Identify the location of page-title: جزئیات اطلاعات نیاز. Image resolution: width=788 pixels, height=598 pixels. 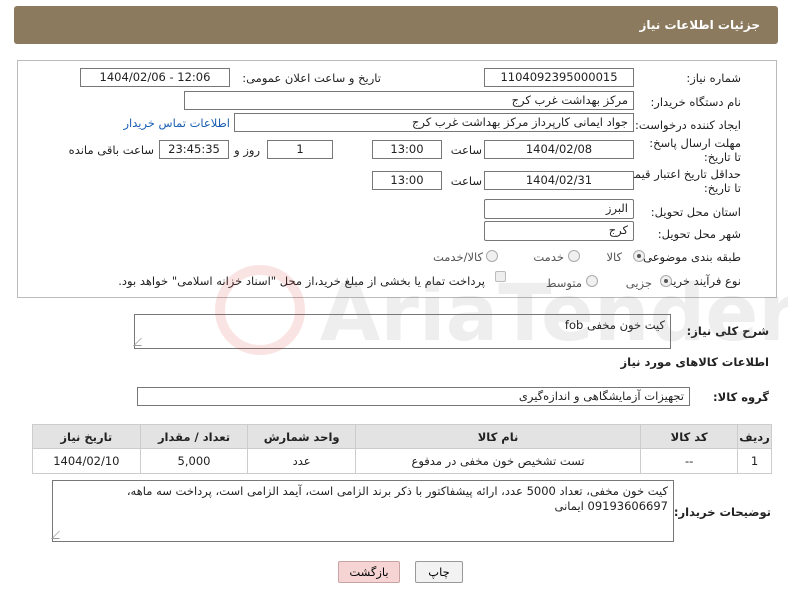
(699, 25).